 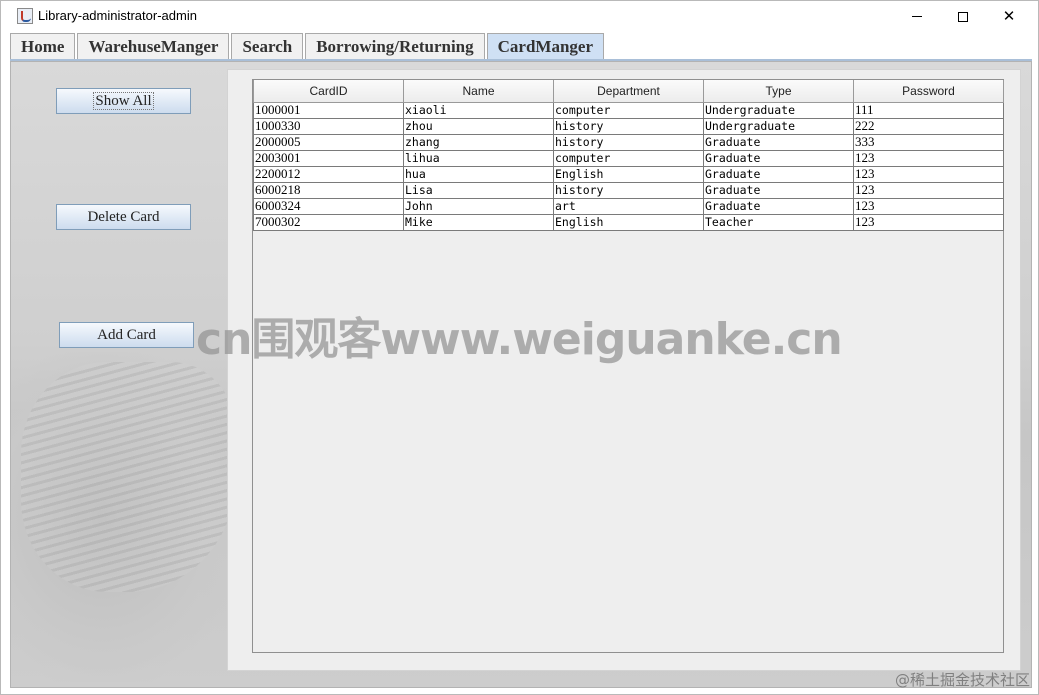 What do you see at coordinates (153, 46) in the screenshot?
I see `tab-warehouse-manager: WarehuseManger` at bounding box center [153, 46].